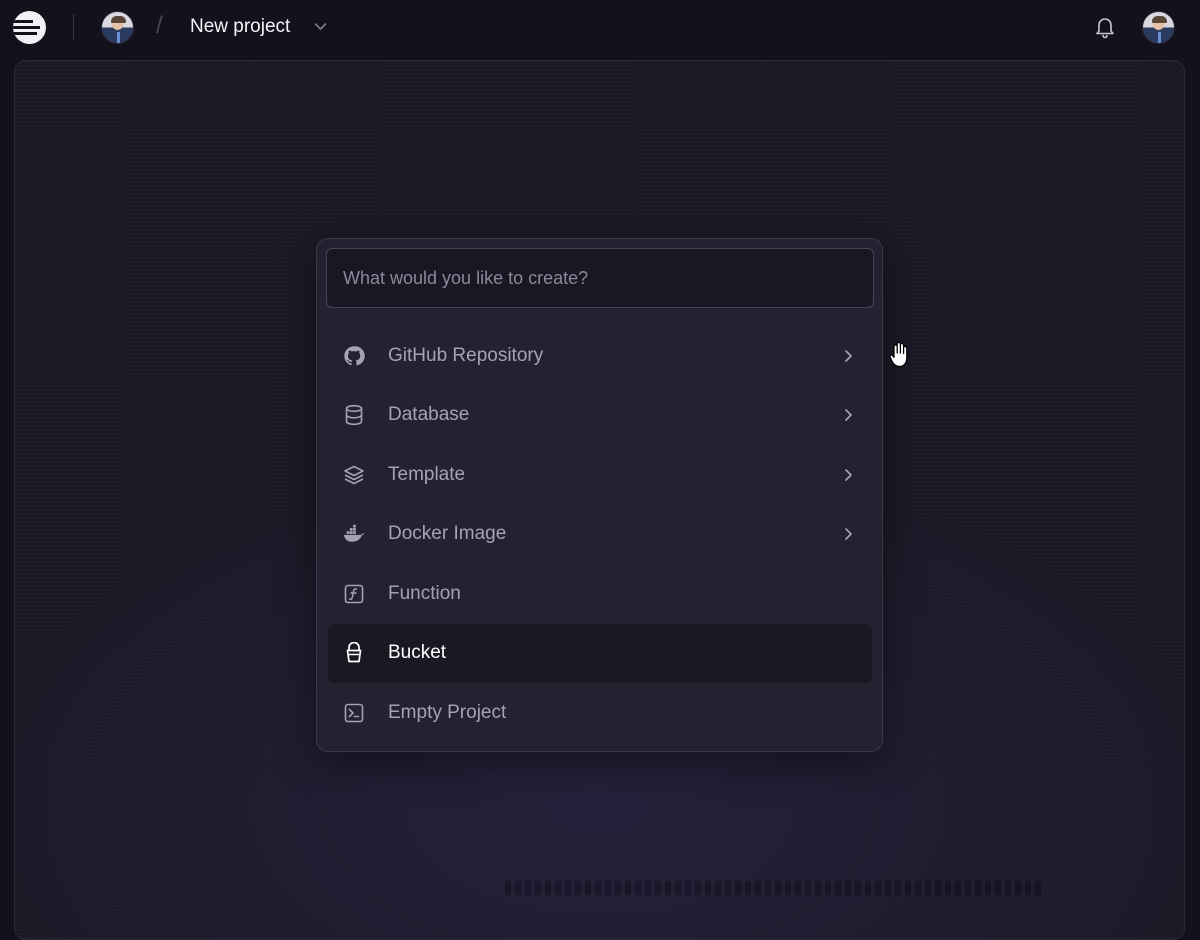  Describe the element at coordinates (417, 653) in the screenshot. I see `option-label: Bucket` at that location.